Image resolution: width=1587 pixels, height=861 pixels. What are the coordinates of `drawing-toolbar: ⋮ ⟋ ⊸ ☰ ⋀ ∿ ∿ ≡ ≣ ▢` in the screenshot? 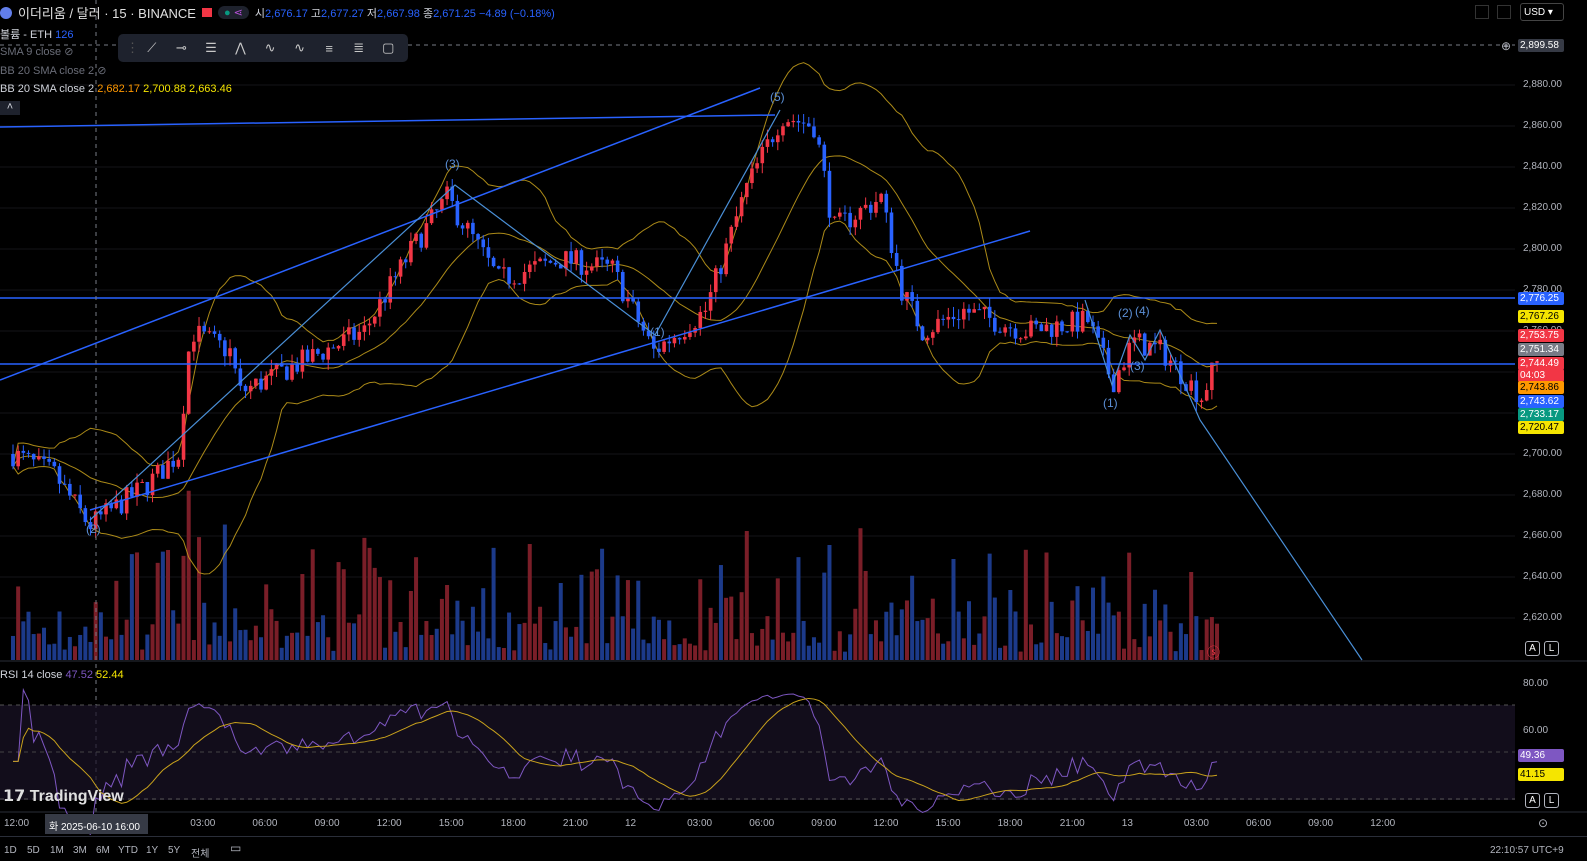 It's located at (263, 48).